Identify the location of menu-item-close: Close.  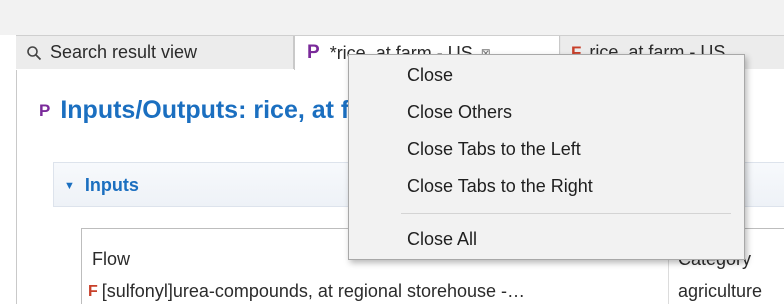
(546, 75).